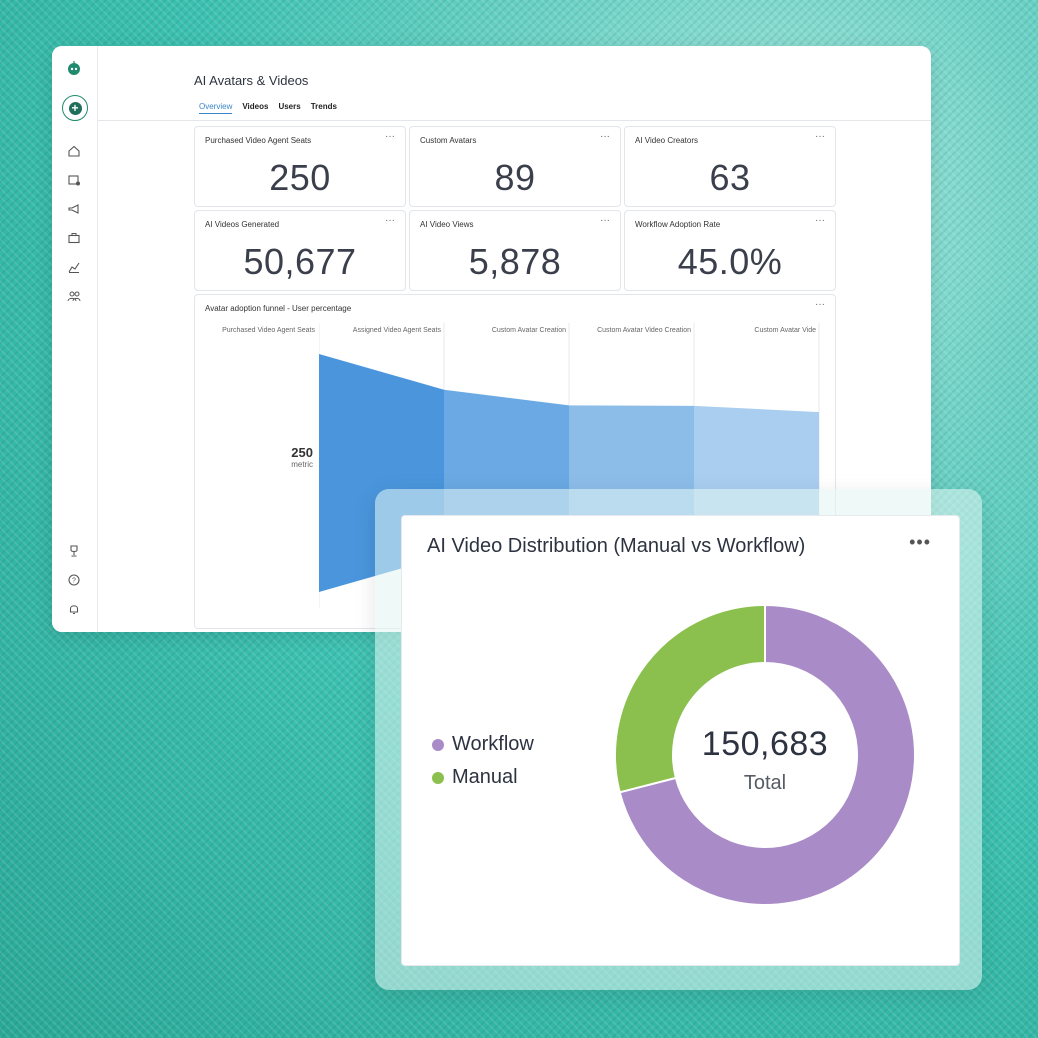 The image size is (1038, 1038). I want to click on kpi-title: Workflow Adoption Rate, so click(678, 224).